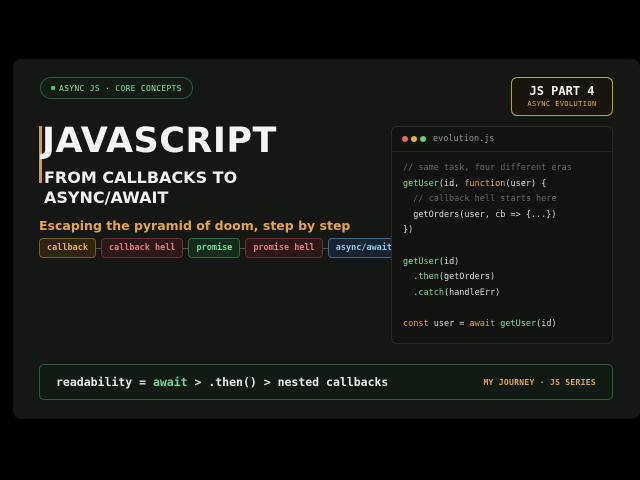 This screenshot has height=480, width=640. I want to click on pill-promise-hell: promise hell, so click(284, 248).